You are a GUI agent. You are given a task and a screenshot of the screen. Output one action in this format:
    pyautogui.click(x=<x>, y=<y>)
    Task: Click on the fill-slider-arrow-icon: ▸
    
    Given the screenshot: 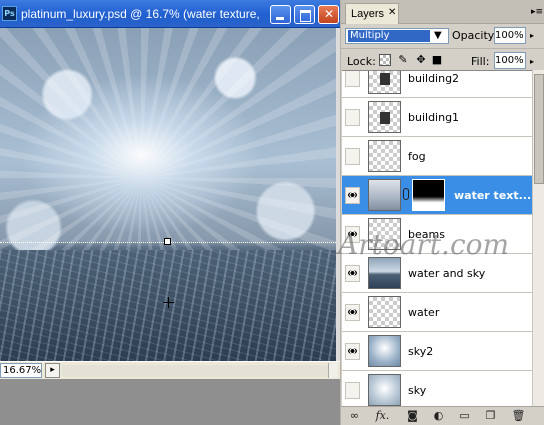 What is the action you would take?
    pyautogui.click(x=532, y=61)
    